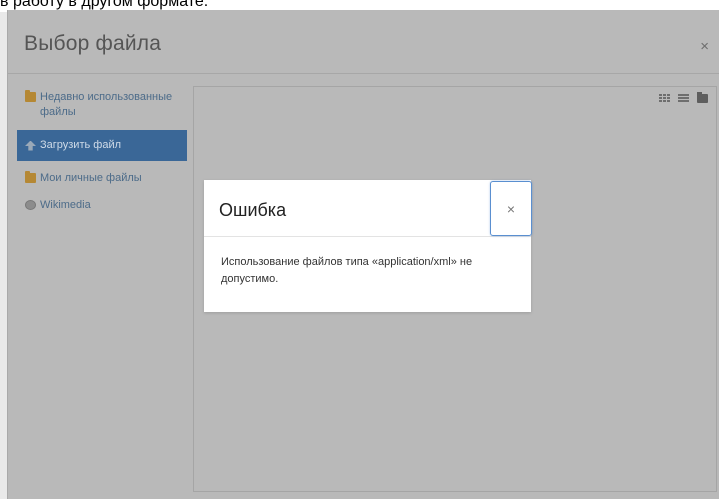 This screenshot has height=499, width=719. I want to click on sidebar-item-private-files: Мои личные файлы, so click(102, 178).